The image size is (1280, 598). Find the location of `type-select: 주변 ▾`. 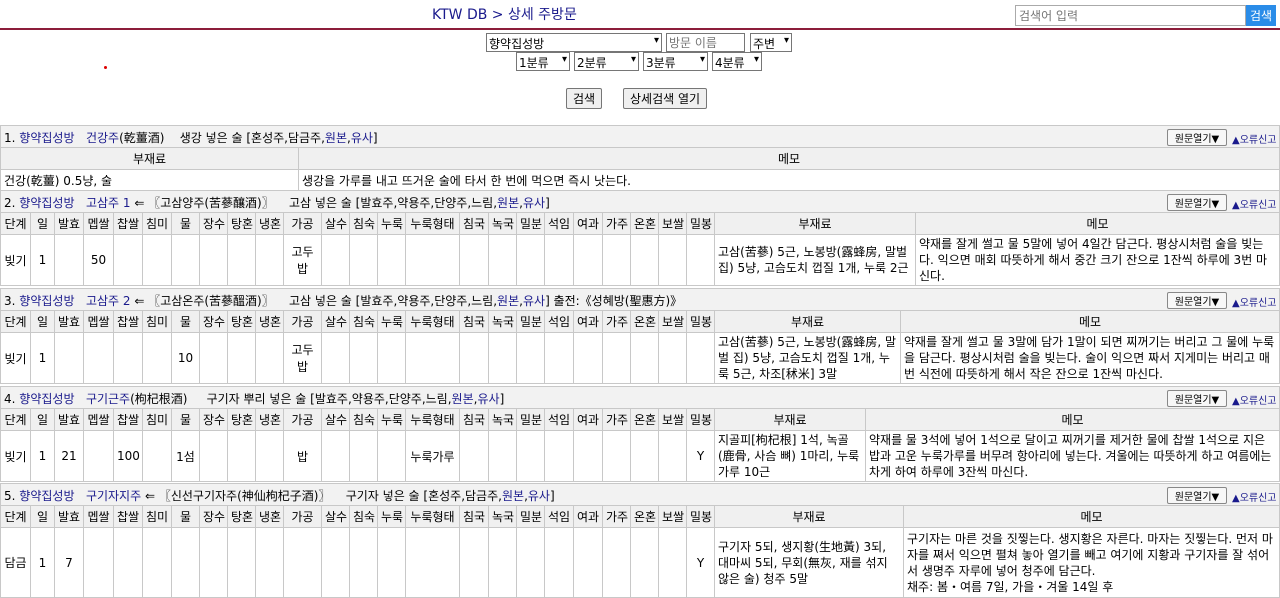

type-select: 주변 ▾ is located at coordinates (771, 42).